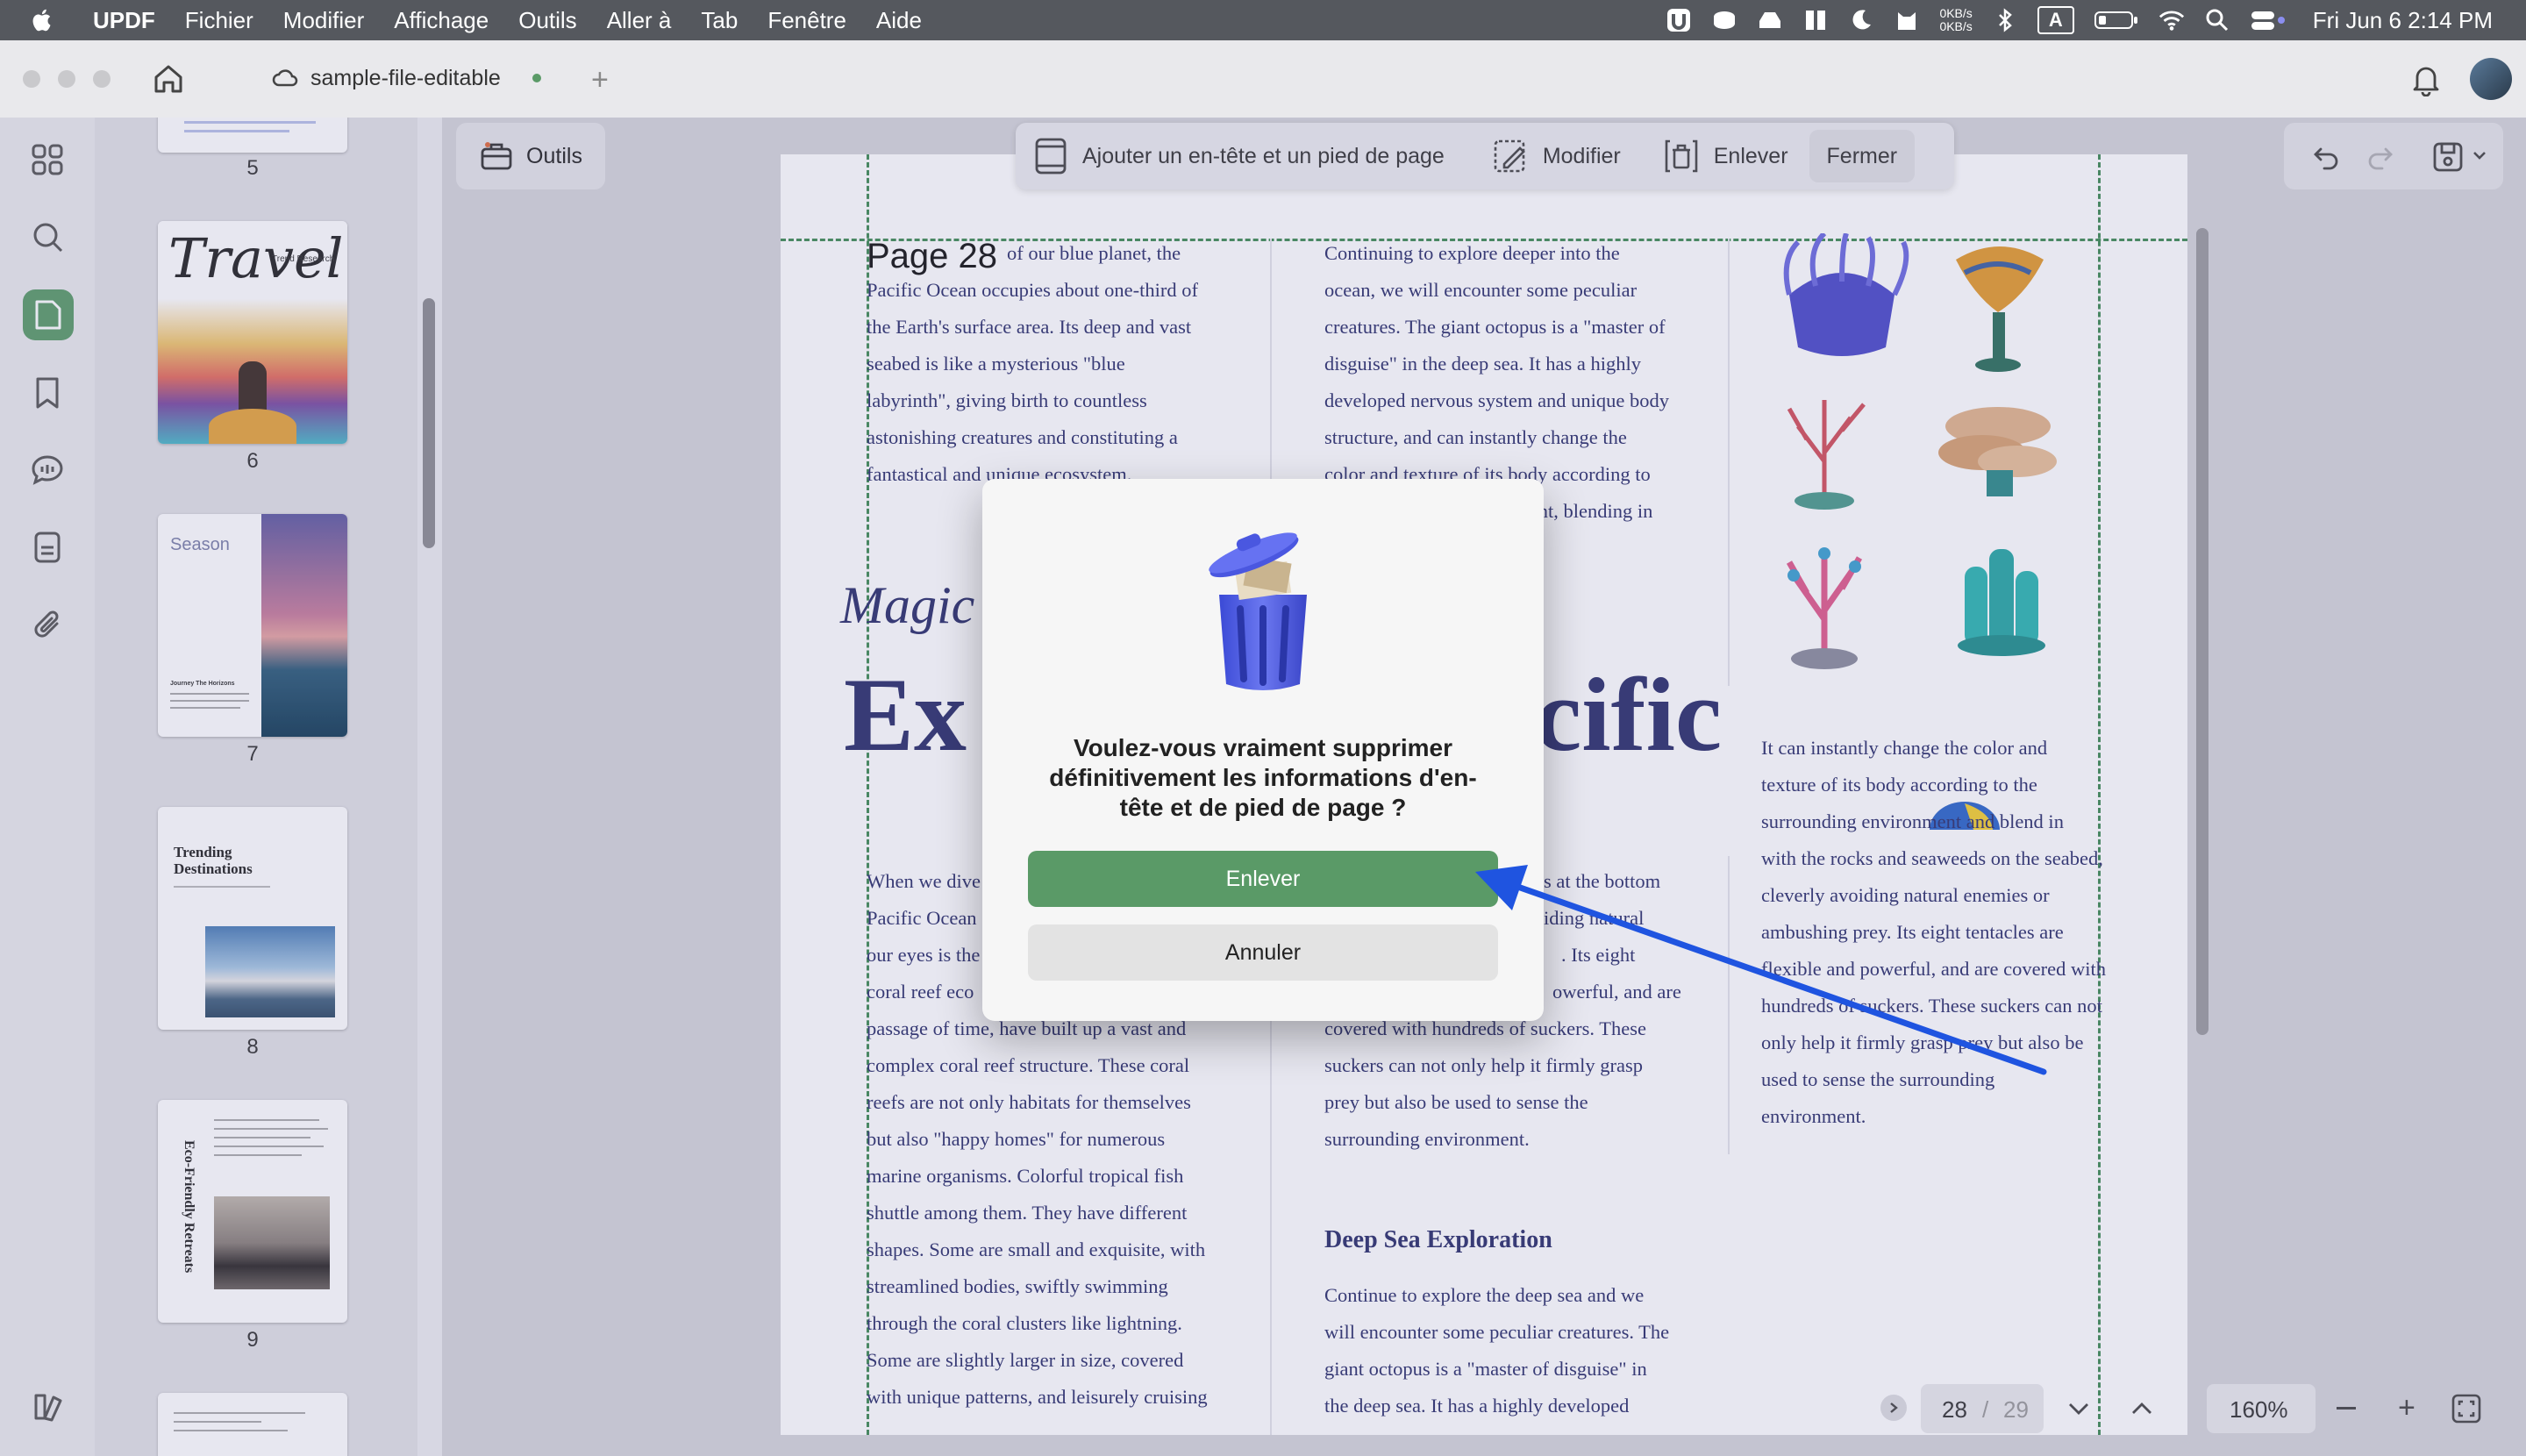  I want to click on window-close-button, so click(32, 79).